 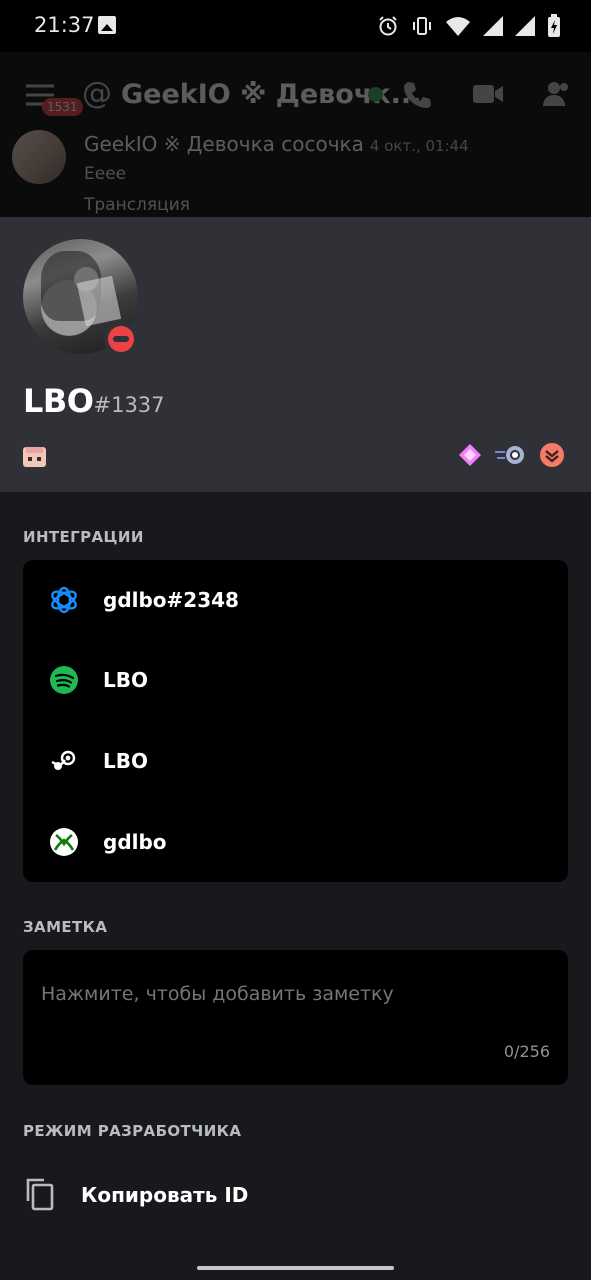 I want to click on note-title: ЗАМЕТКА, so click(x=65, y=927).